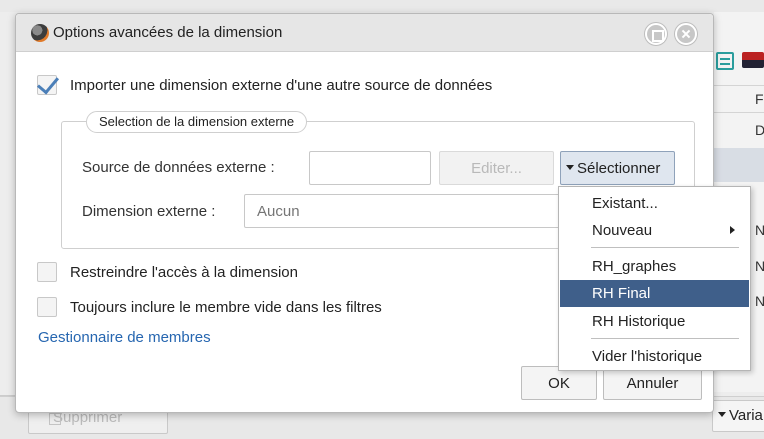 Image resolution: width=764 pixels, height=439 pixels. Describe the element at coordinates (746, 415) in the screenshot. I see `variables-button-label: Varia` at that location.